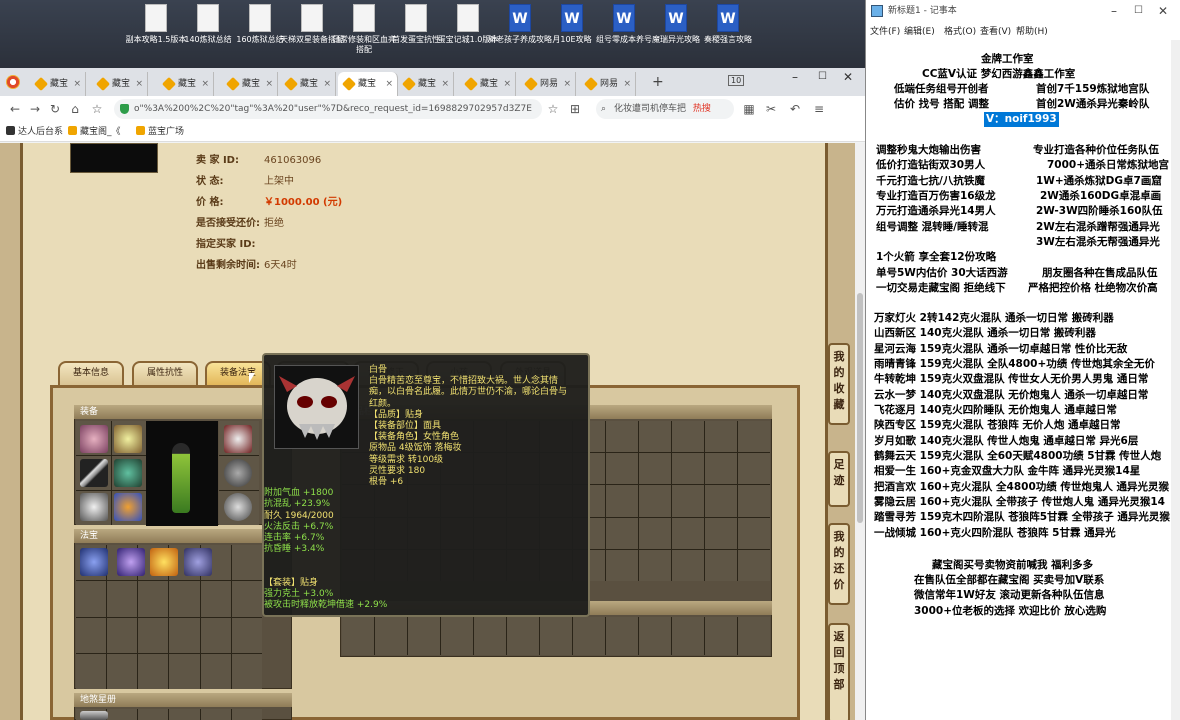 This screenshot has width=1180, height=720. I want to click on browser-logo-icon, so click(13, 82).